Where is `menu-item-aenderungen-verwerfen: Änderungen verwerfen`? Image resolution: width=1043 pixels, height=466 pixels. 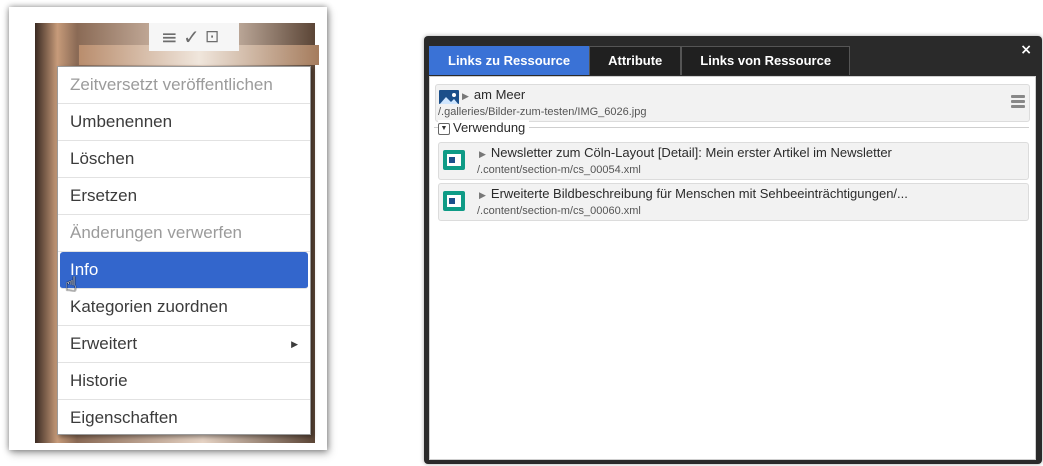
menu-item-aenderungen-verwerfen: Änderungen verwerfen is located at coordinates (184, 233).